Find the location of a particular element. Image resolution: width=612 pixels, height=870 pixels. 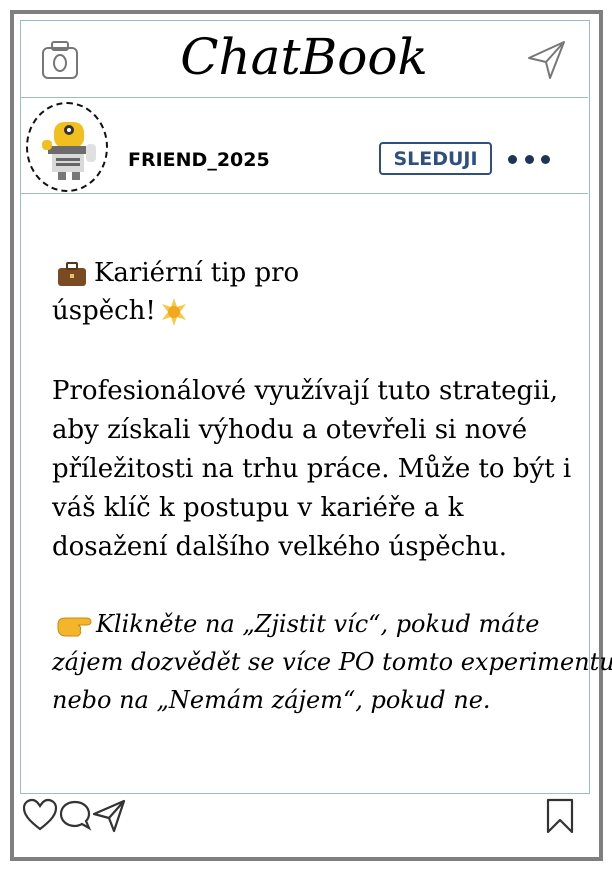

comment-icon is located at coordinates (76, 816).